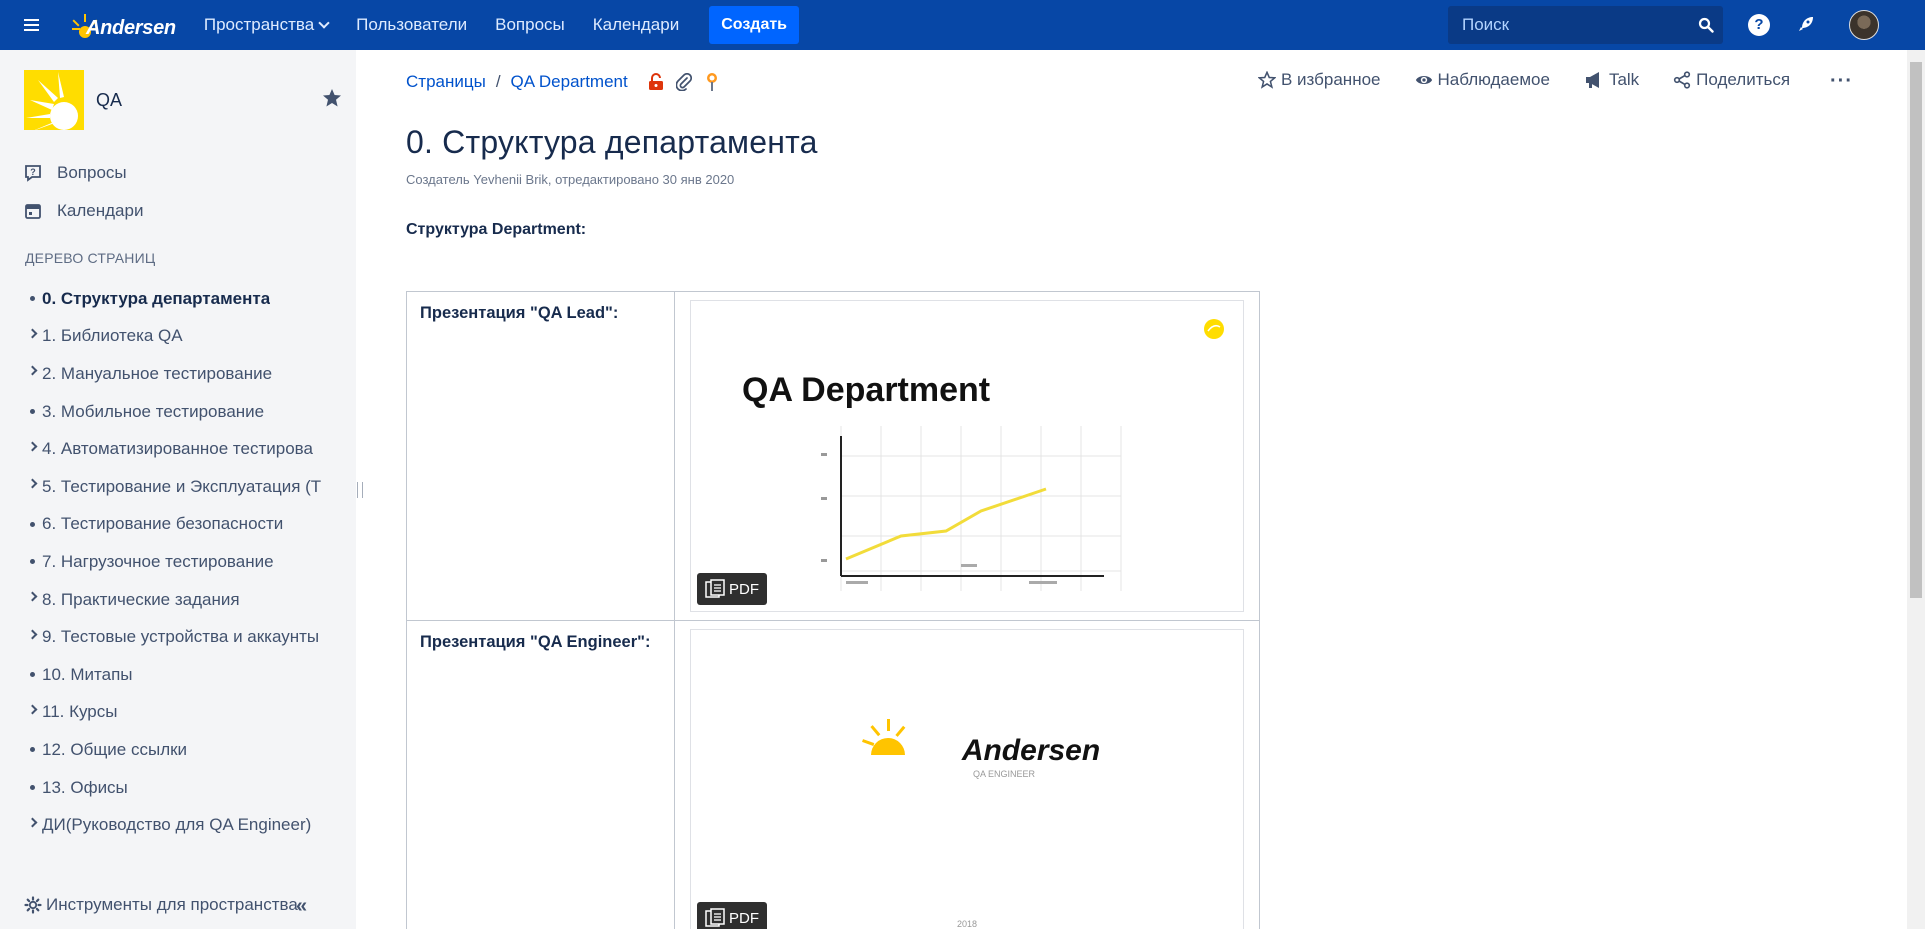 The image size is (1925, 929). Describe the element at coordinates (1743, 79) in the screenshot. I see `share-label: Поделиться` at that location.